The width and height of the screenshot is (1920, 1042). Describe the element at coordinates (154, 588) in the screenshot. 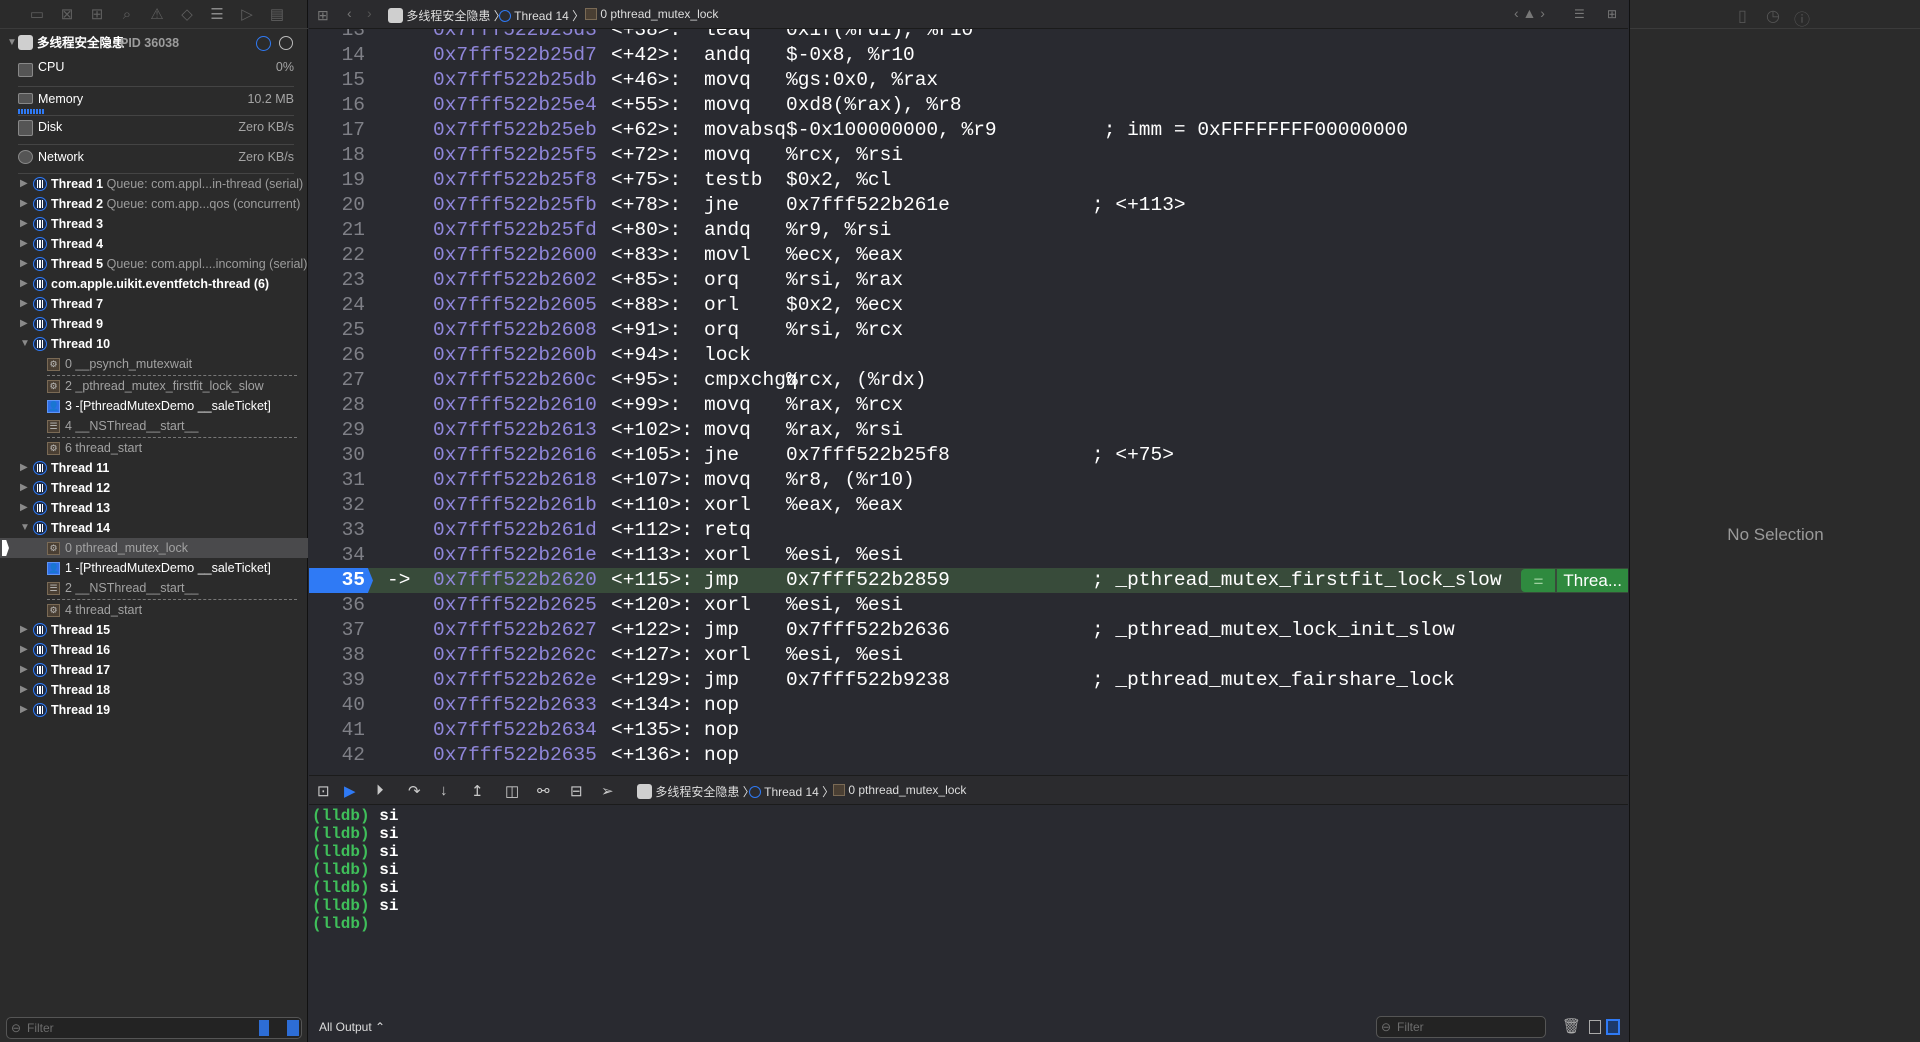

I see `frame-row: ☰ 2 __NSThread__start__` at that location.